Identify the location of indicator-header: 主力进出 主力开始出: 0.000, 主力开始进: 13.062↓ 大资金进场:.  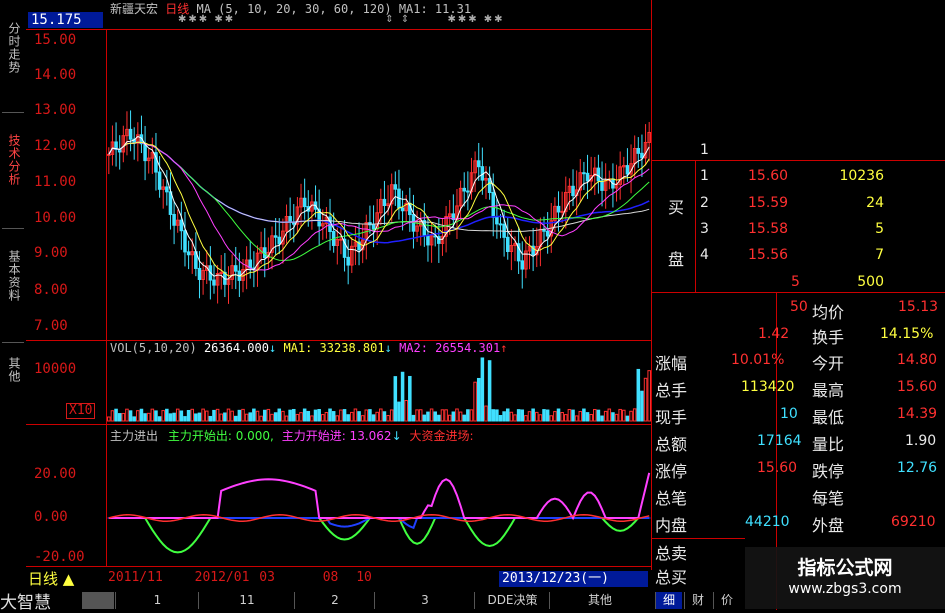
(292, 436).